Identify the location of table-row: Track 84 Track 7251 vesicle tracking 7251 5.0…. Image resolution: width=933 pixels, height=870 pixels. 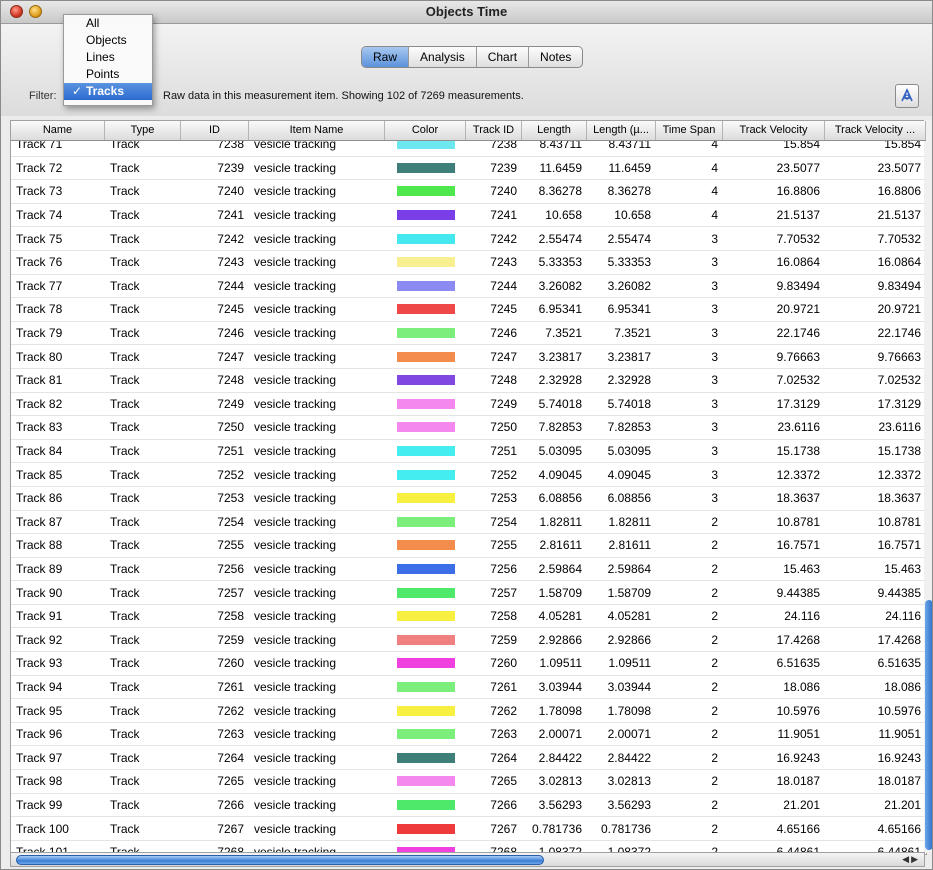
(468, 451).